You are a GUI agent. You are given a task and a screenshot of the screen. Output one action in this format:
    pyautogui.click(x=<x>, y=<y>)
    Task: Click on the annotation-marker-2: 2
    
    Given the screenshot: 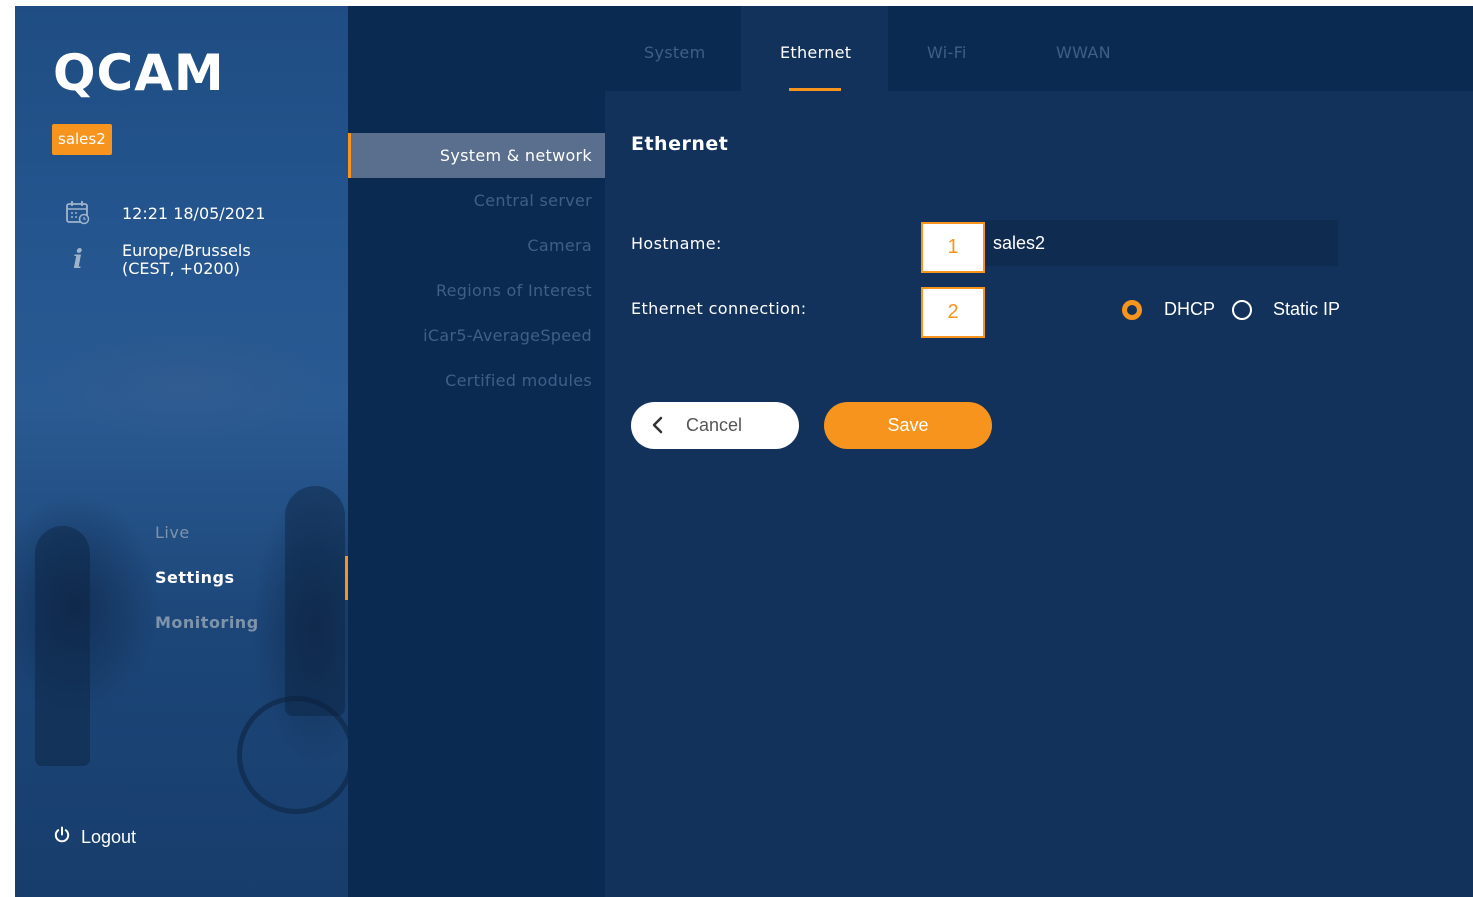 What is the action you would take?
    pyautogui.click(x=953, y=312)
    